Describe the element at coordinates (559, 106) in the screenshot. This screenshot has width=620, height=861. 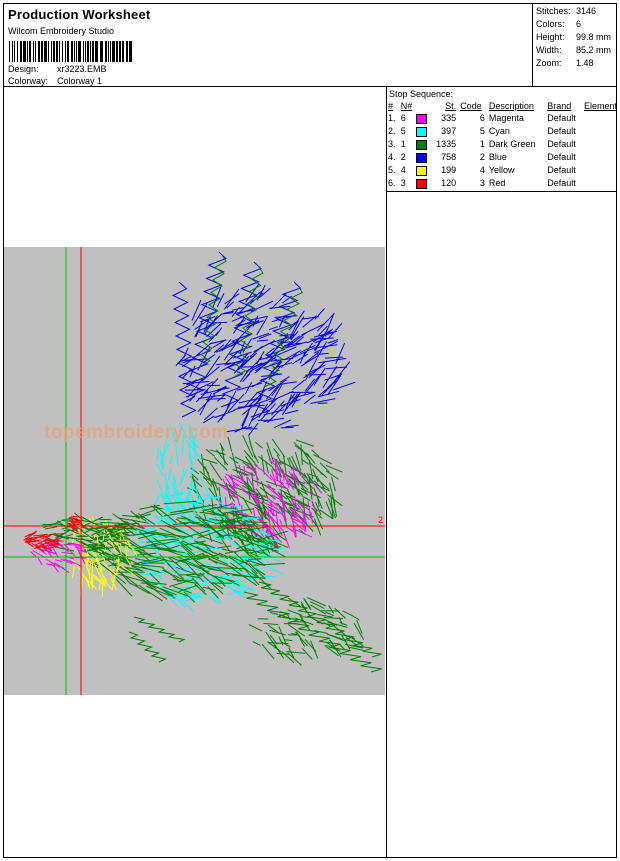
I see `col-brand: Brand` at that location.